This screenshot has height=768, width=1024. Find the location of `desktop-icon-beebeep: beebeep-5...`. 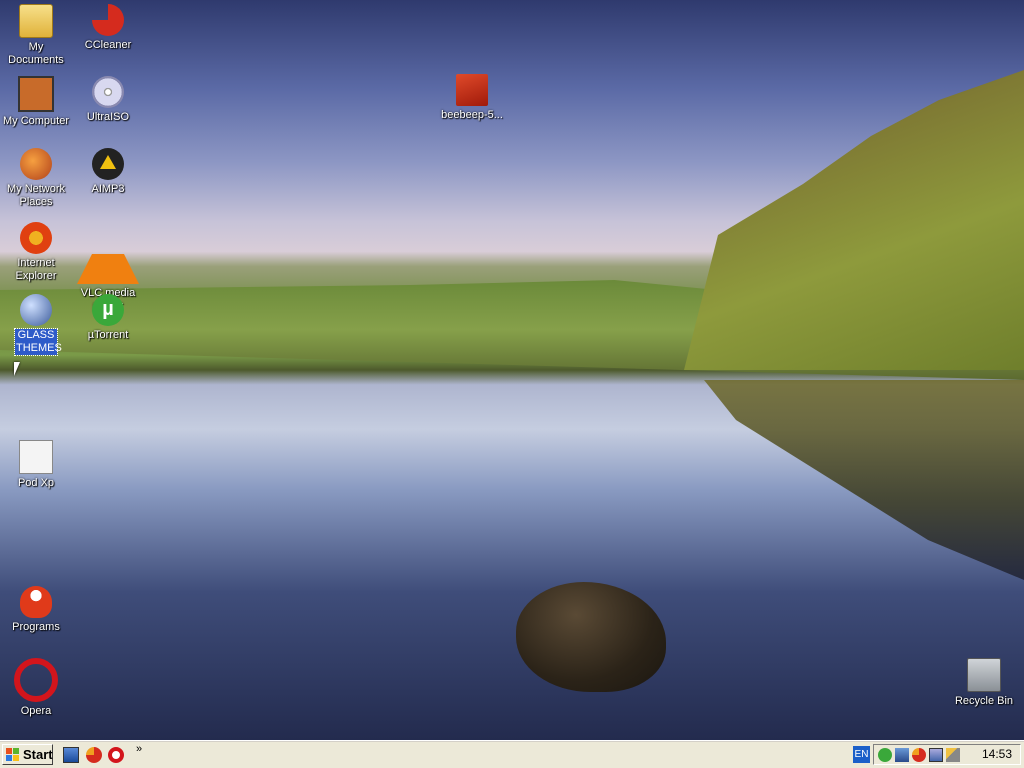

desktop-icon-beebeep: beebeep-5... is located at coordinates (472, 98).